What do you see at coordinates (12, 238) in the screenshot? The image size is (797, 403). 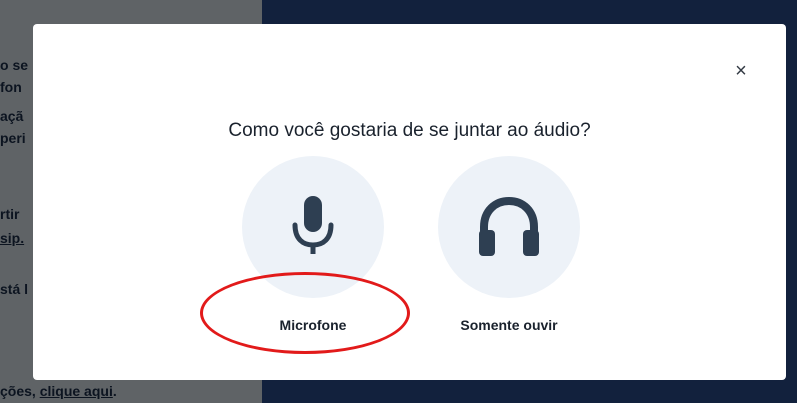 I see `left-link-fragment: sip.` at bounding box center [12, 238].